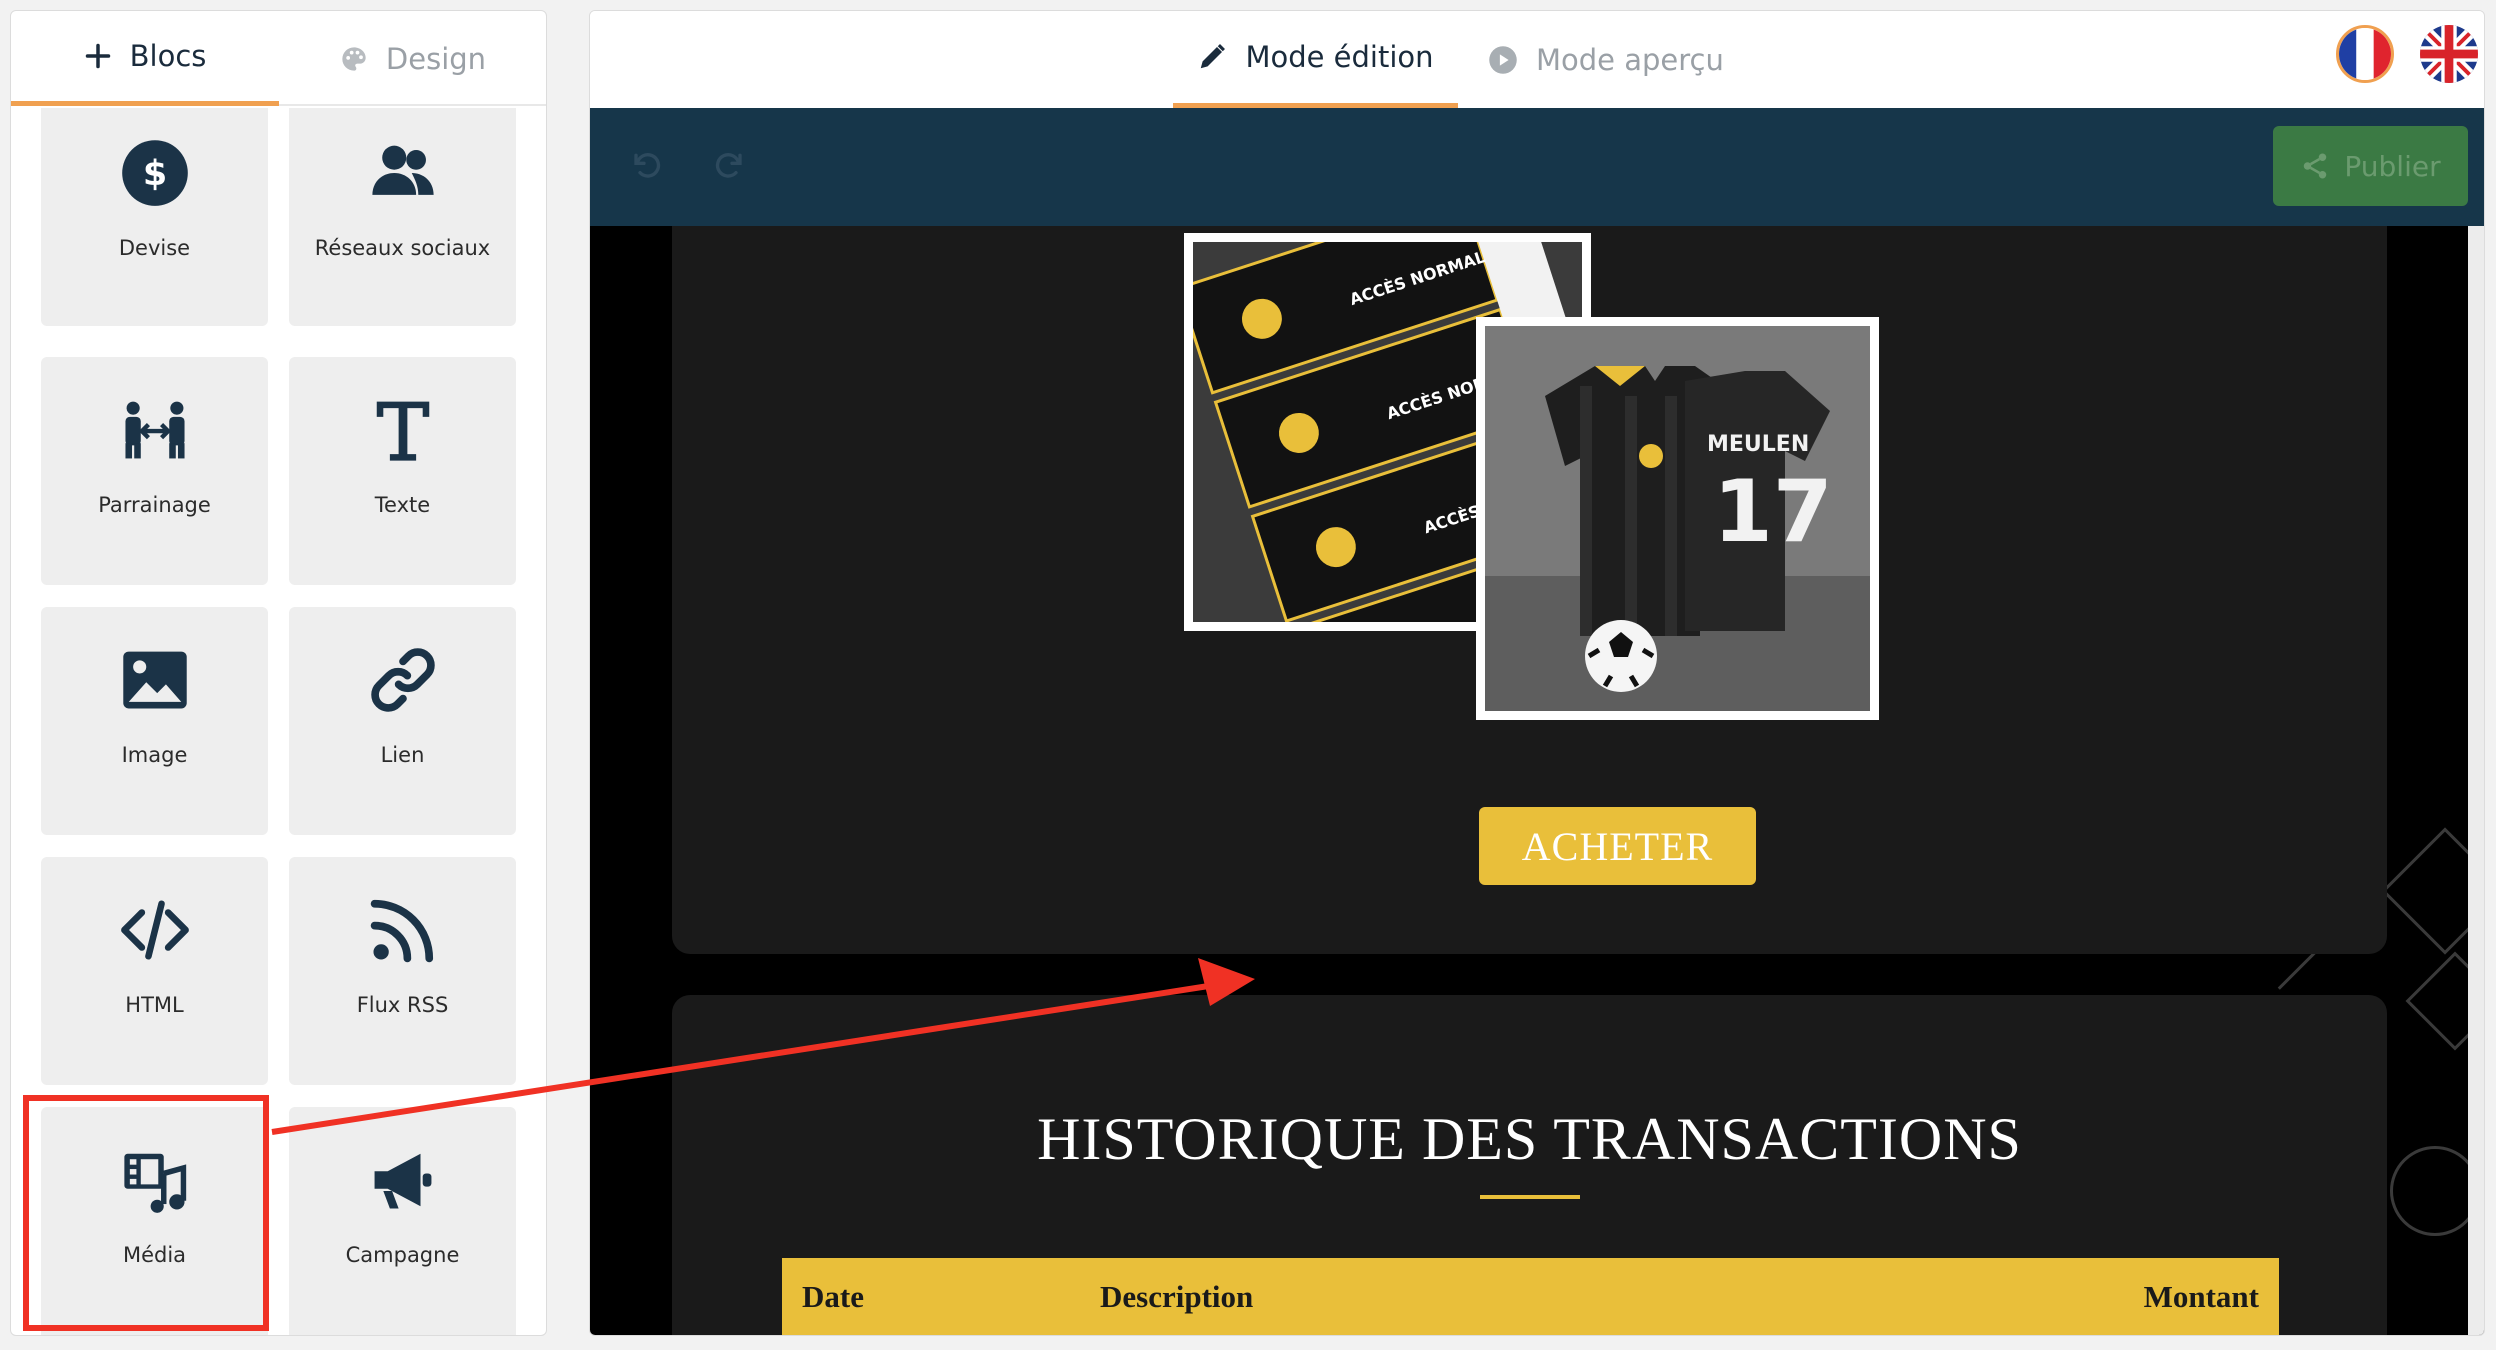 This screenshot has width=2496, height=1350. I want to click on column-header-description: Description, so click(1176, 1296).